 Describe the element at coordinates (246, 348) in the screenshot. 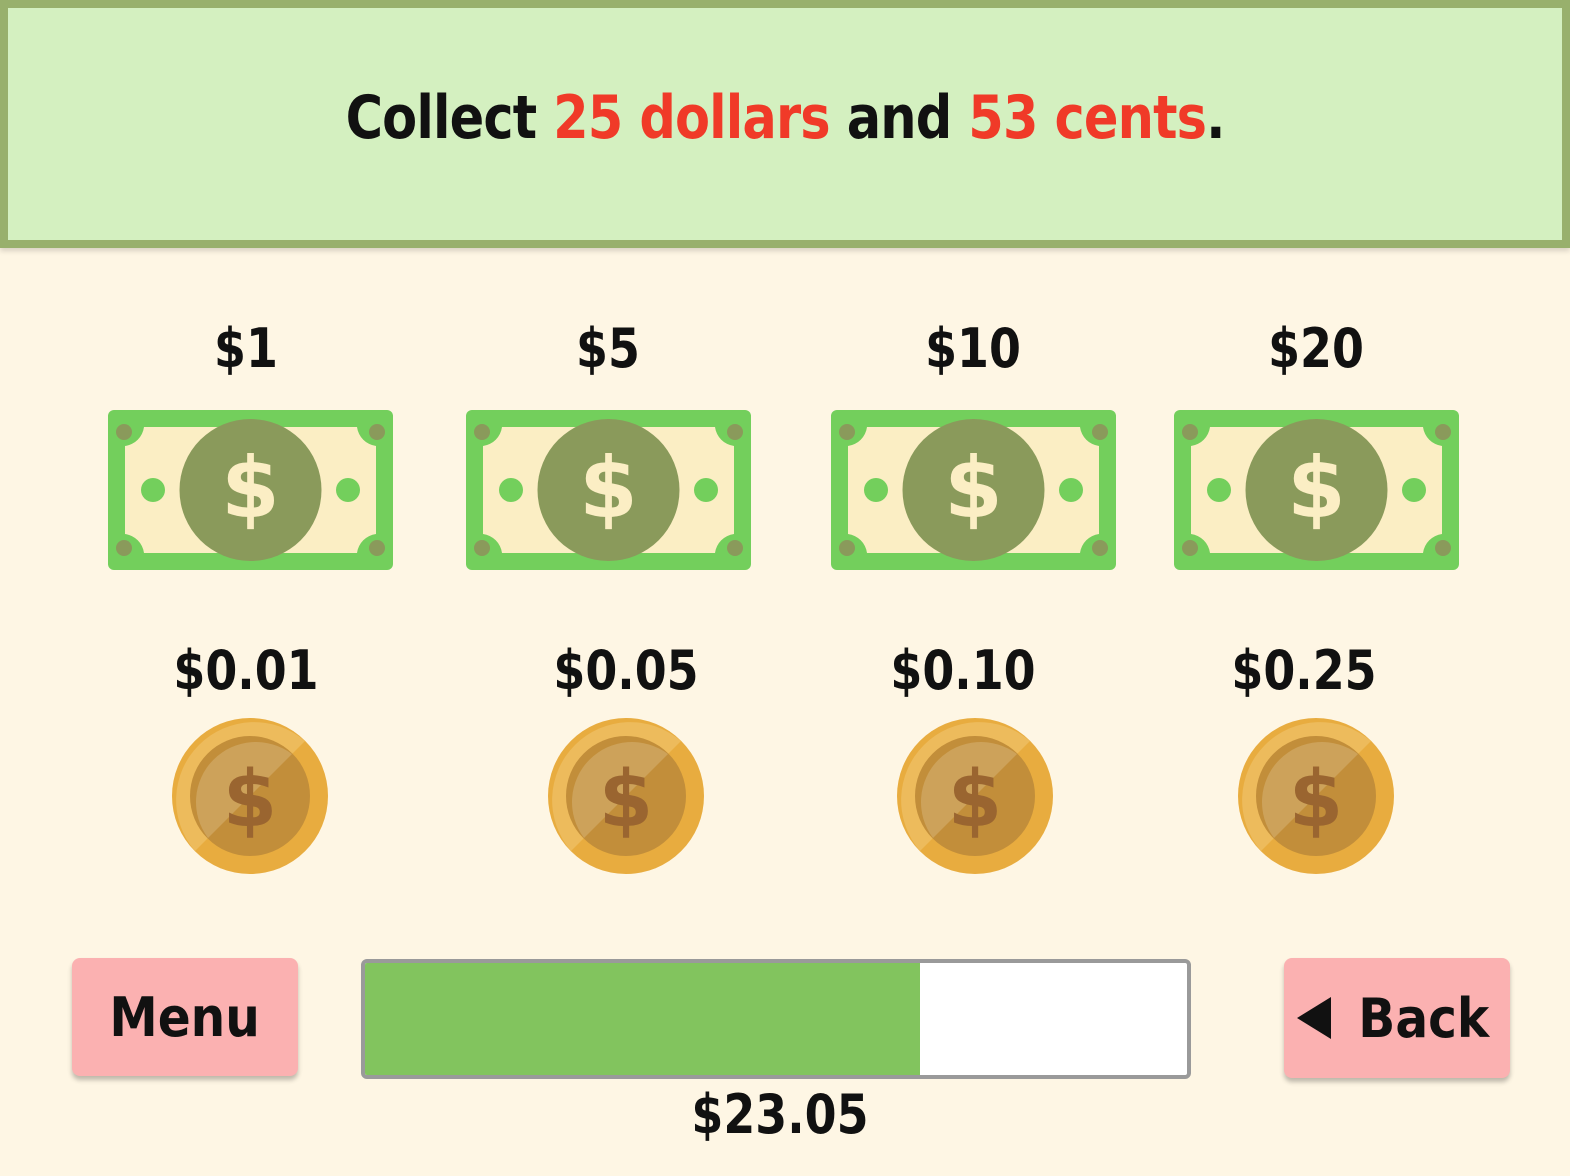

I see `bill-label-1: $1` at that location.